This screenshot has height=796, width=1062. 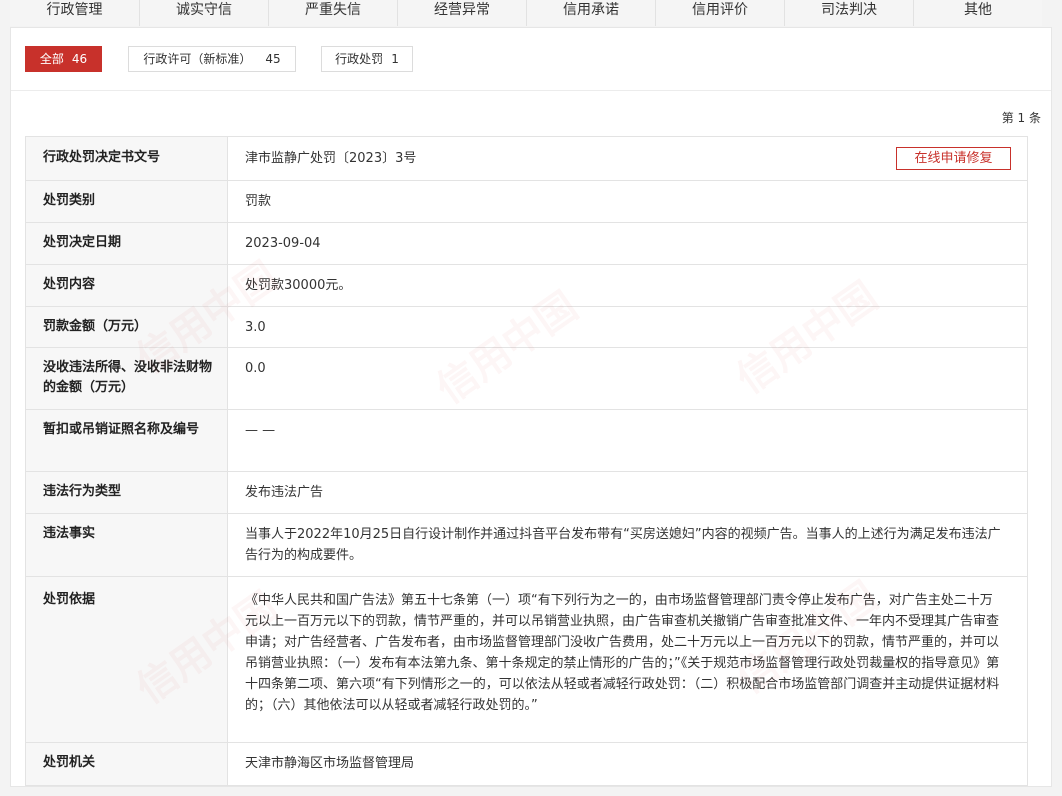 What do you see at coordinates (127, 659) in the screenshot?
I see `field-label: 处罚依据` at bounding box center [127, 659].